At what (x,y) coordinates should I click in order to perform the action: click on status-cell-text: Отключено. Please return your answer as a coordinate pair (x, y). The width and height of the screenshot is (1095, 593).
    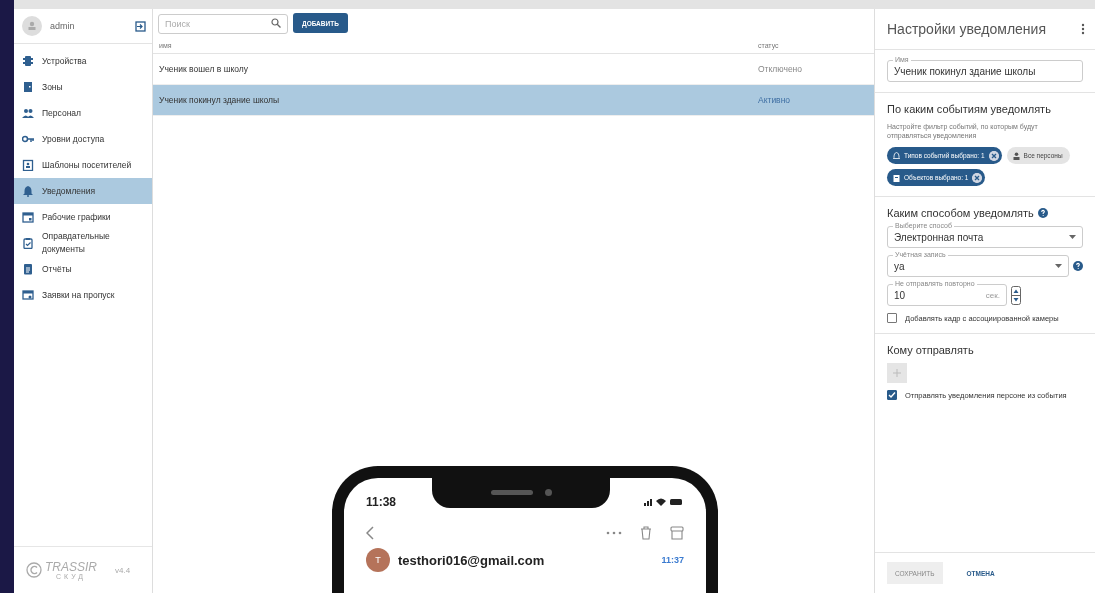
    Looking at the image, I should click on (781, 69).